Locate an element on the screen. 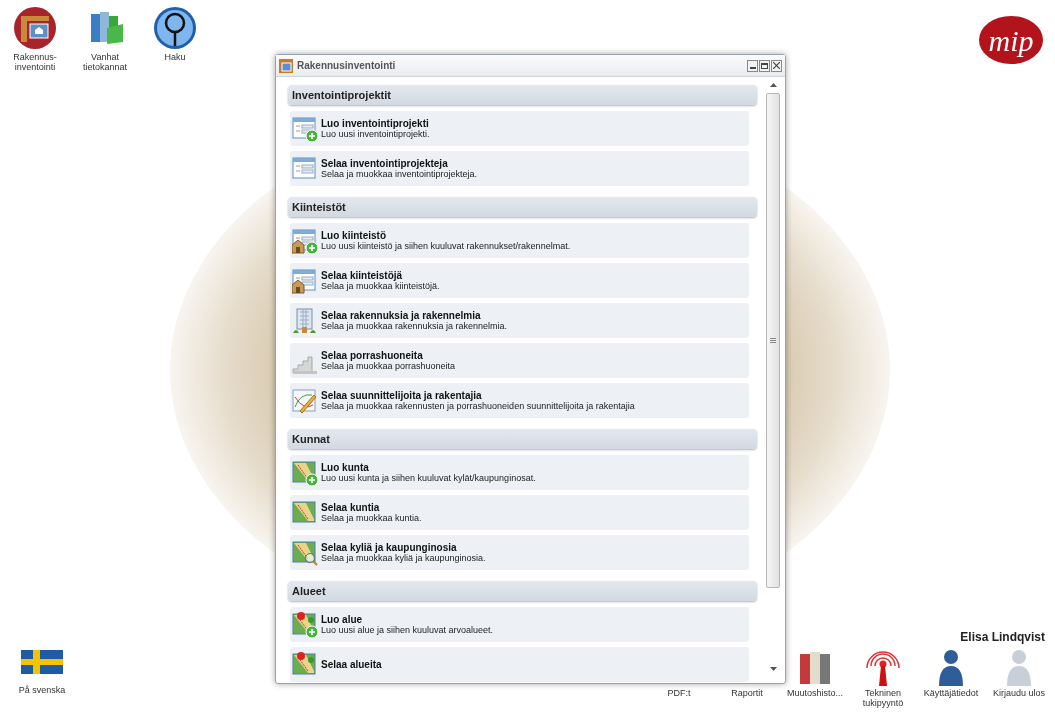  item-title: Selaa kyliä ja kaupunginosia is located at coordinates (389, 547).